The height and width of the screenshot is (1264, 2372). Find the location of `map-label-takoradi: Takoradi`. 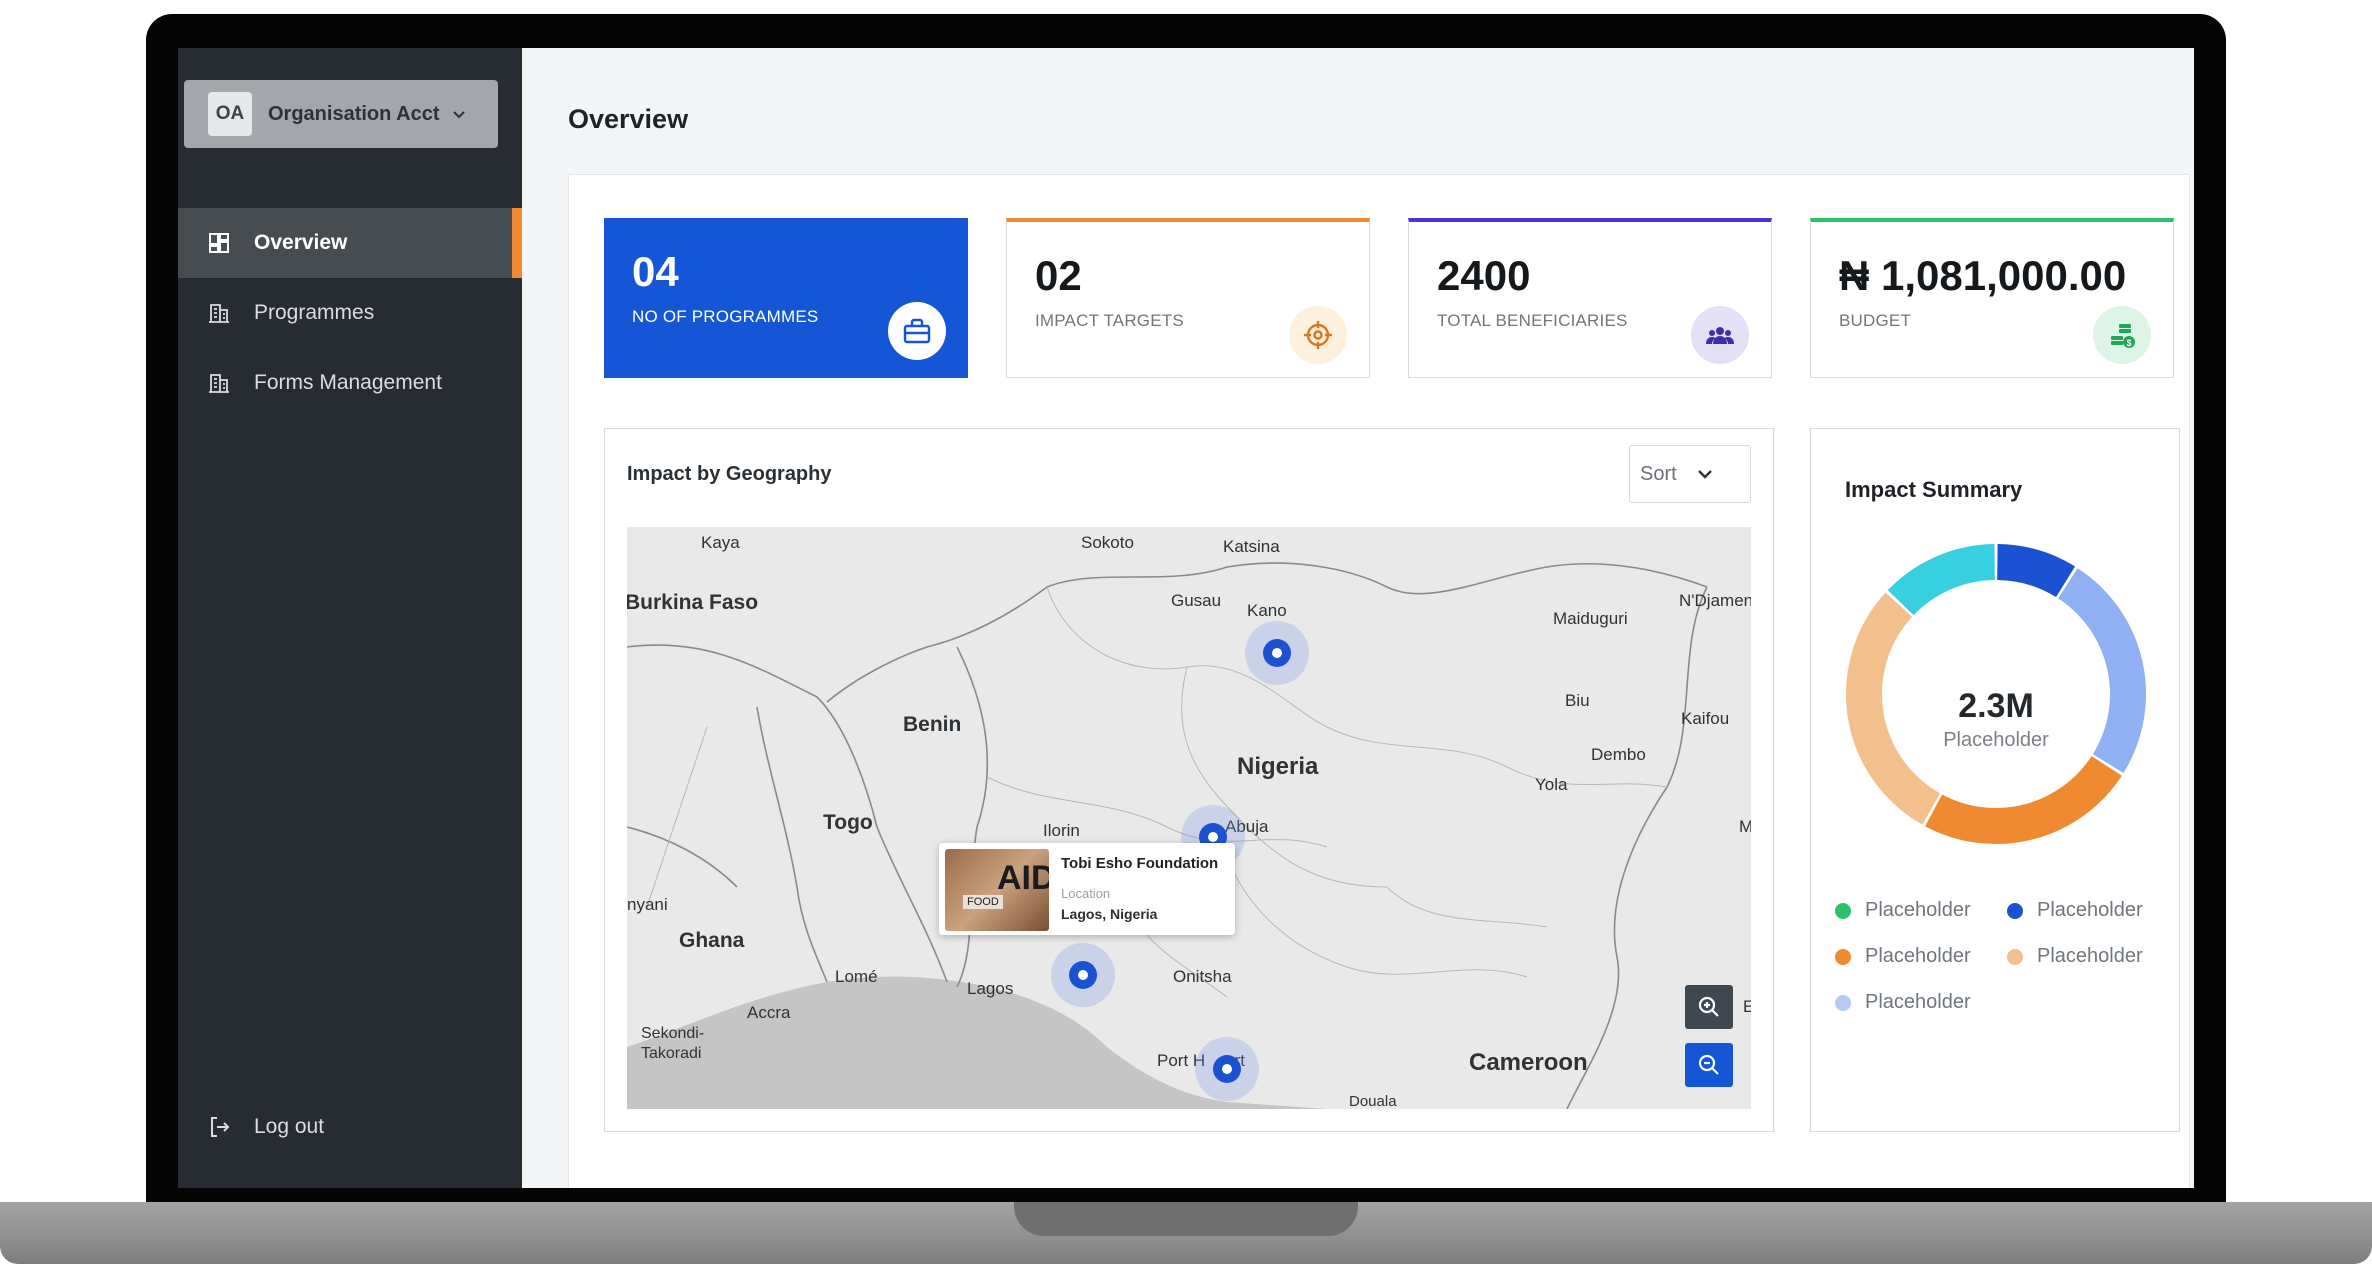

map-label-takoradi: Takoradi is located at coordinates (671, 1053).